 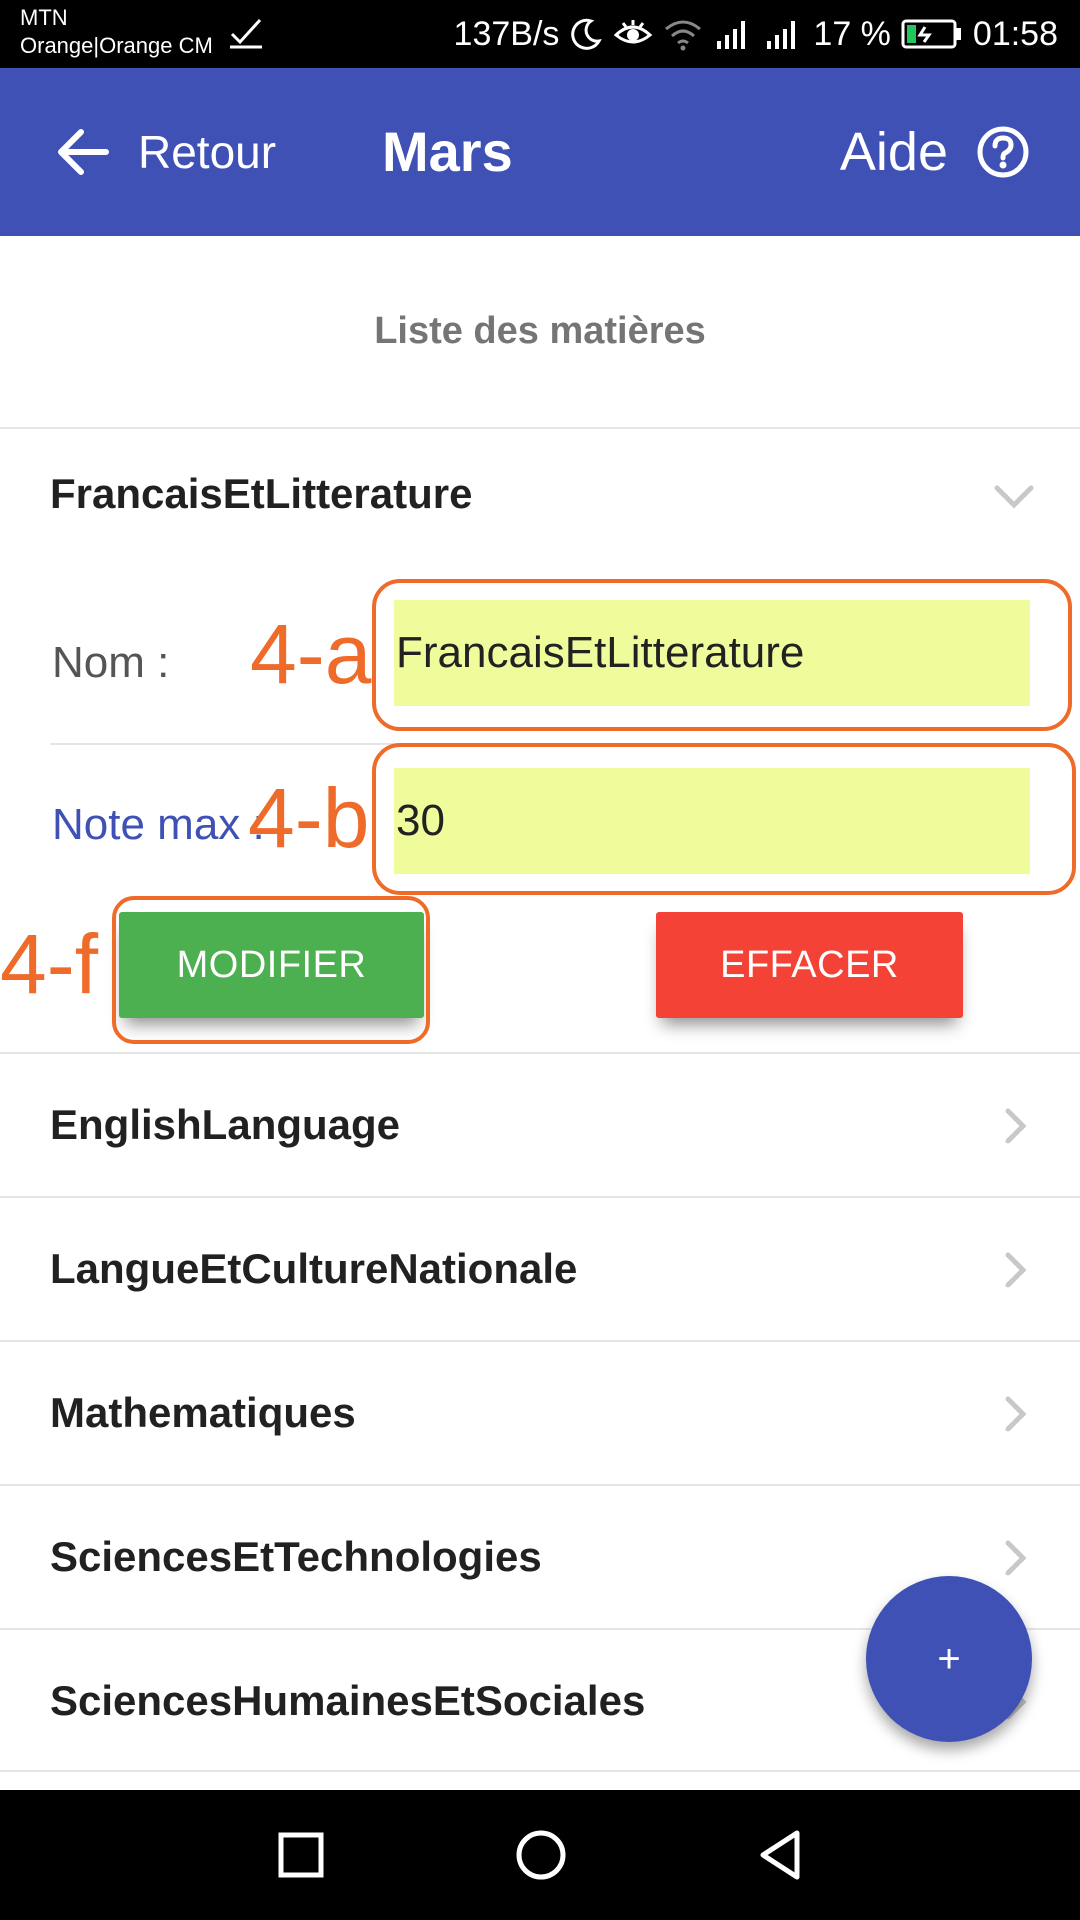 What do you see at coordinates (296, 1556) in the screenshot?
I see `subject-label: SciencesEtTechnologies` at bounding box center [296, 1556].